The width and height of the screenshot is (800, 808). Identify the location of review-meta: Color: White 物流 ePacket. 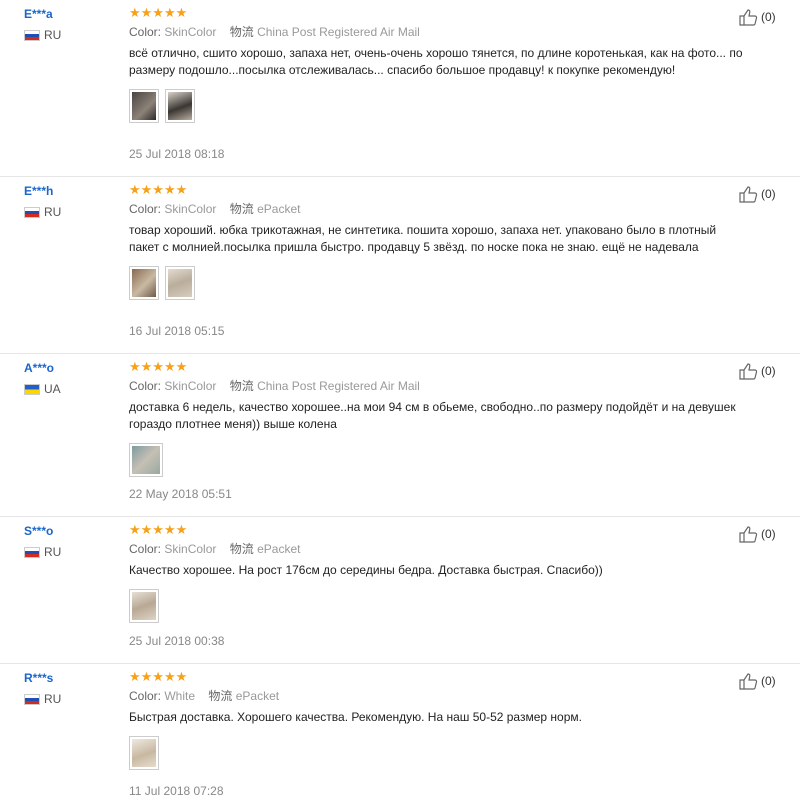
(429, 696).